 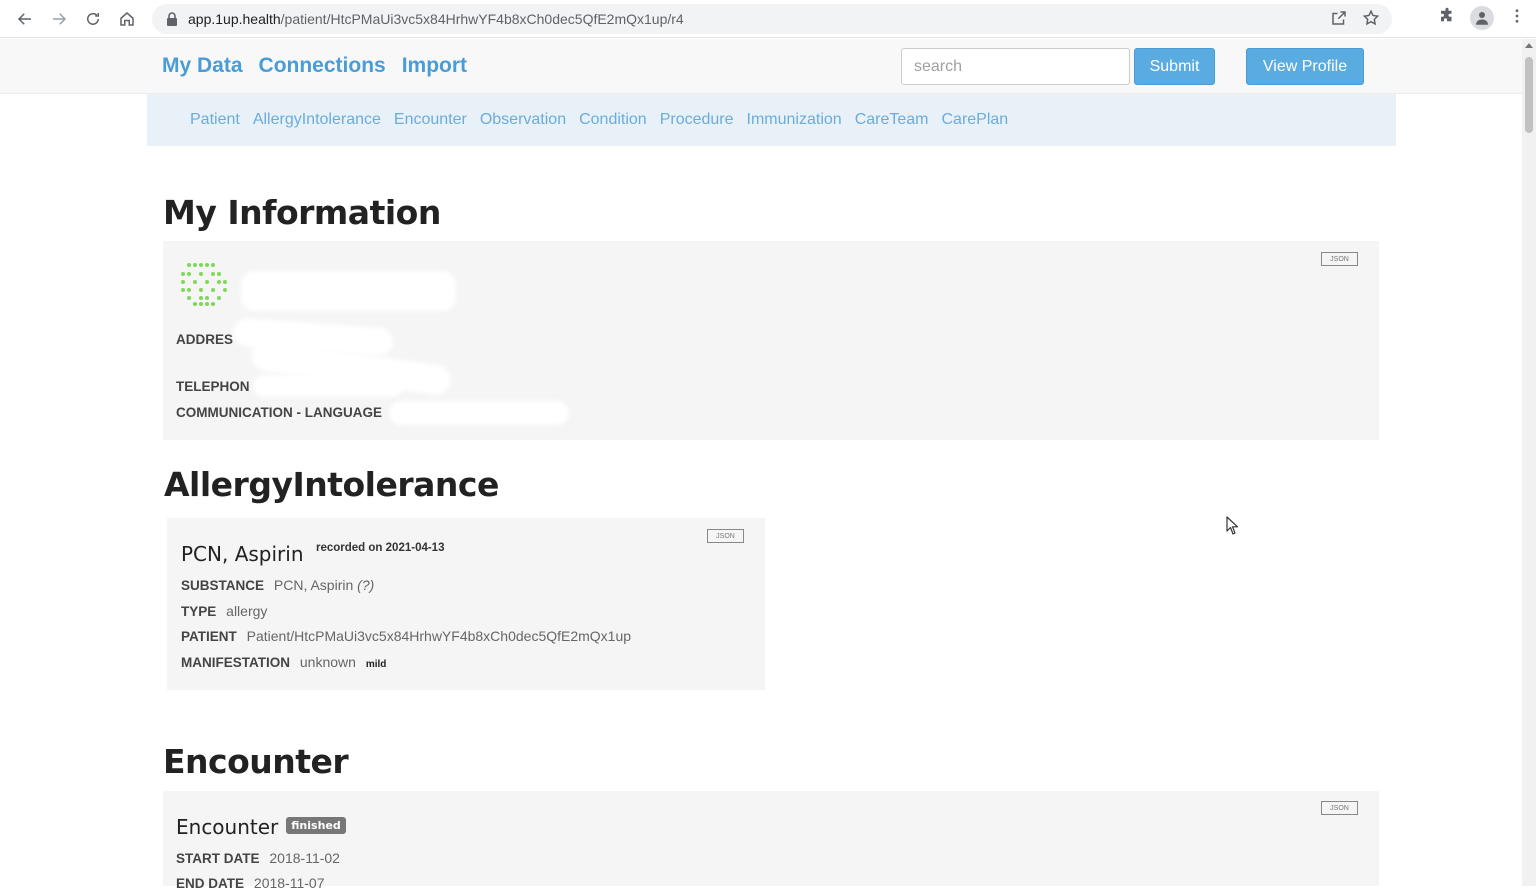 What do you see at coordinates (430, 120) in the screenshot?
I see `subnav-encounter: Encounter` at bounding box center [430, 120].